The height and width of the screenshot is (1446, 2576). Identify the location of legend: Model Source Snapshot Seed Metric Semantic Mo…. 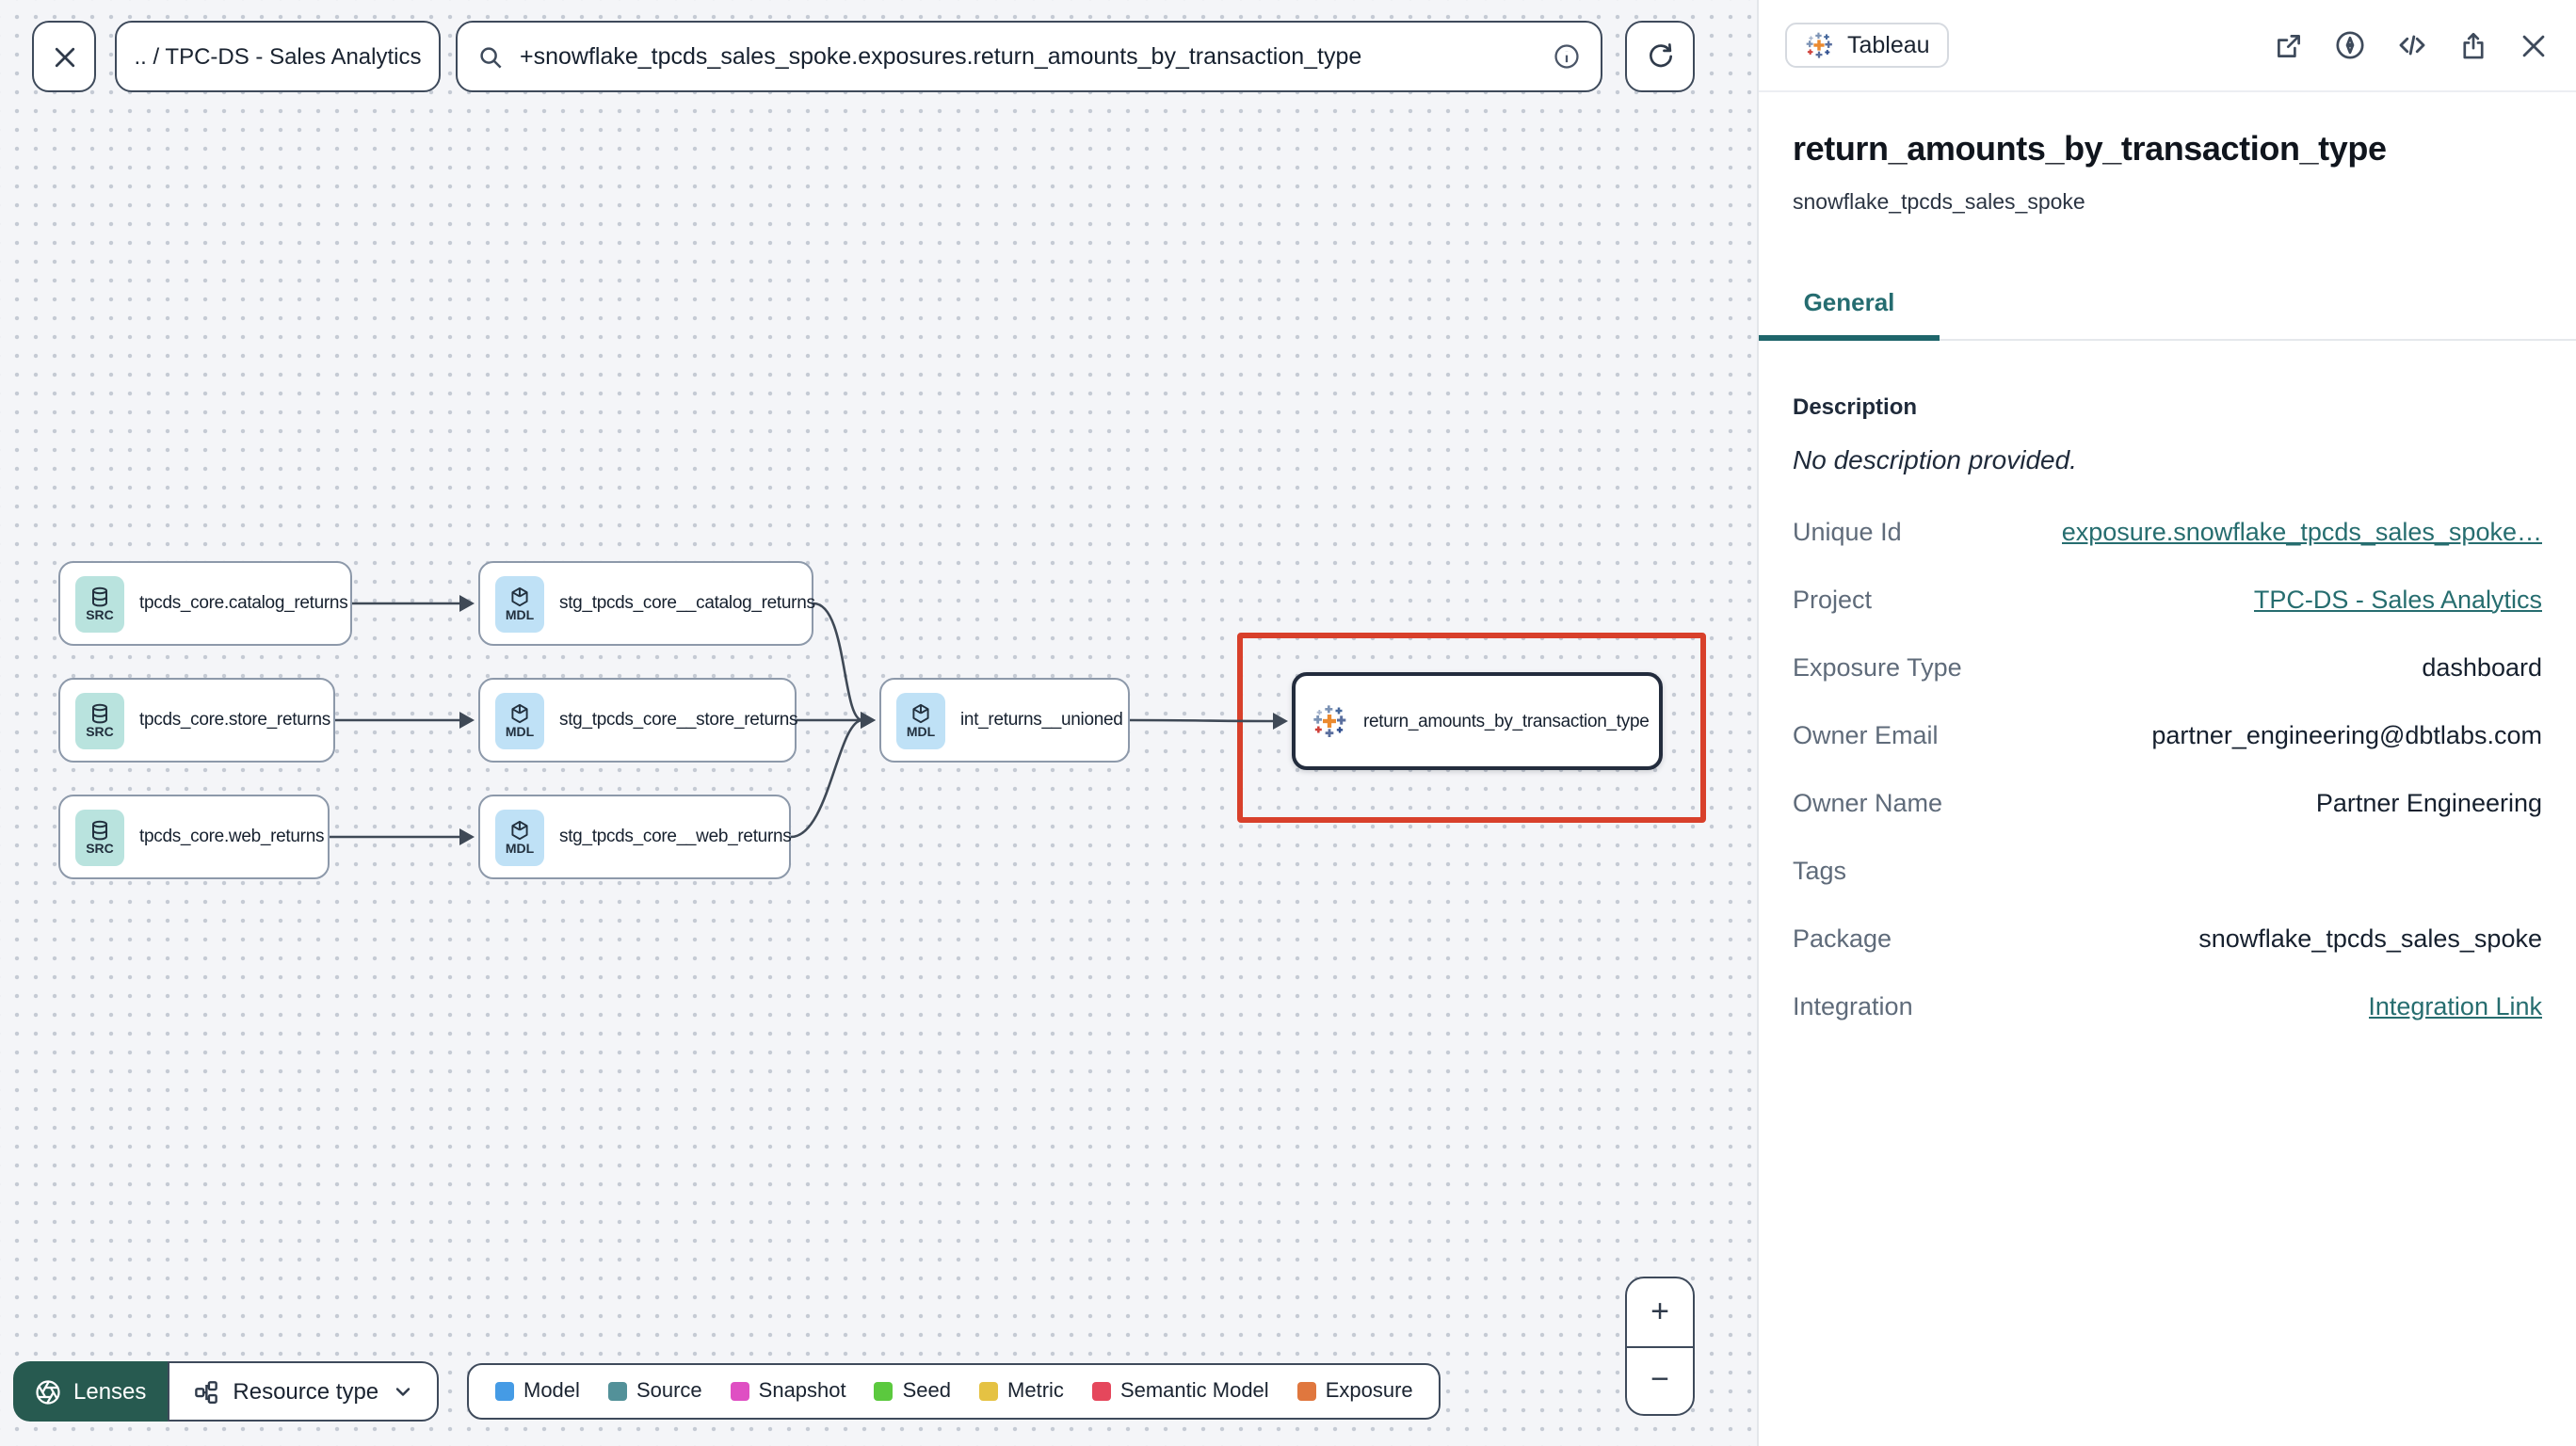
(954, 1391).